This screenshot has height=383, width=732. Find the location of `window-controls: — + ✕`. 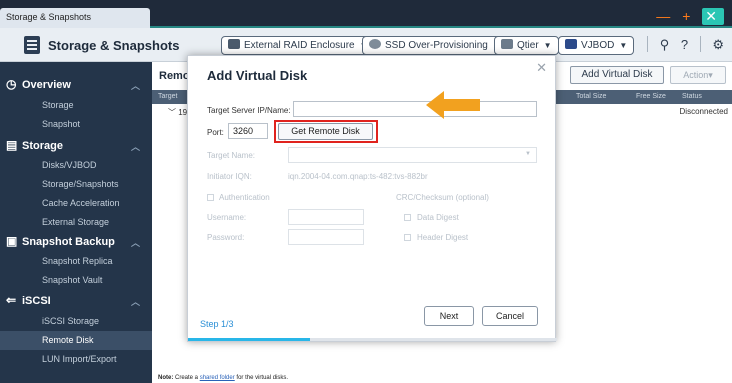

window-controls: — + ✕ is located at coordinates (690, 16).